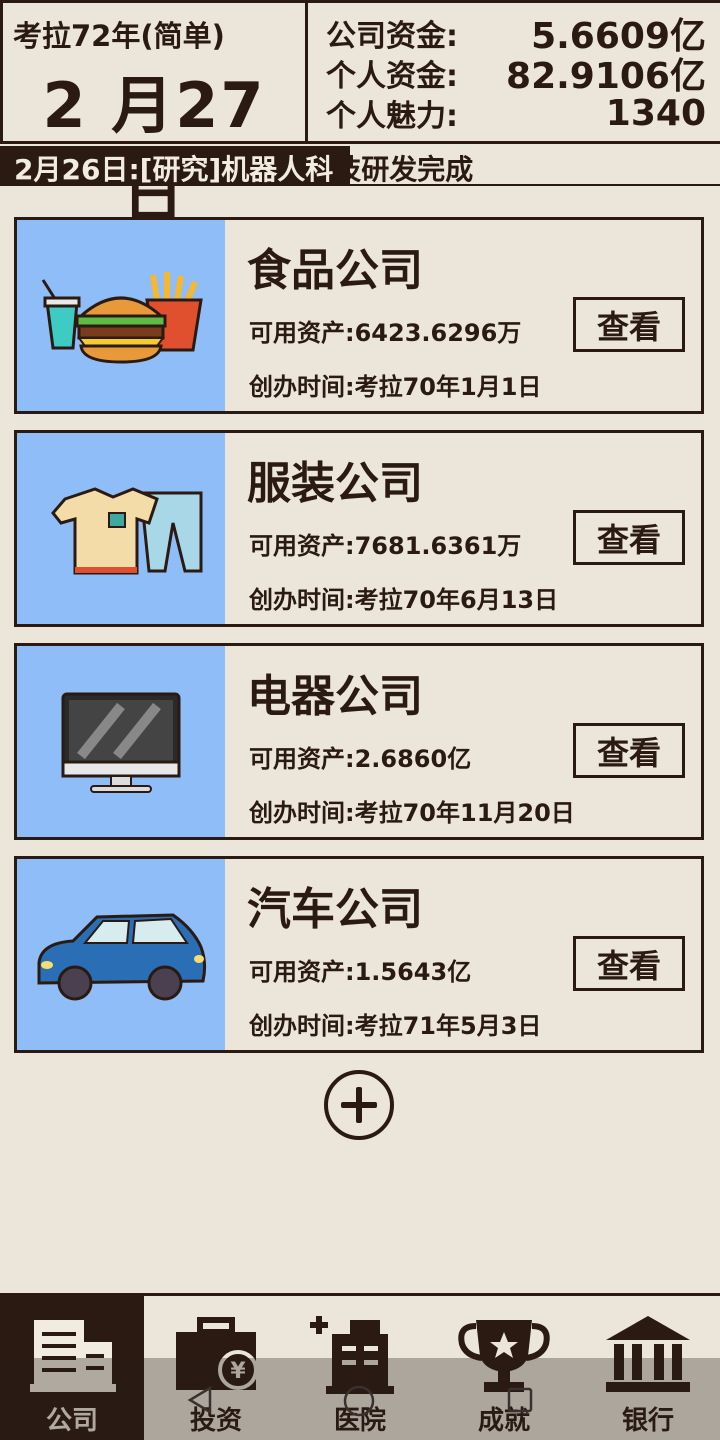  I want to click on stats-panel: 公司资金: 5.6609亿 个人资金: 82.9106亿 个人魅力: 1340, so click(514, 70).